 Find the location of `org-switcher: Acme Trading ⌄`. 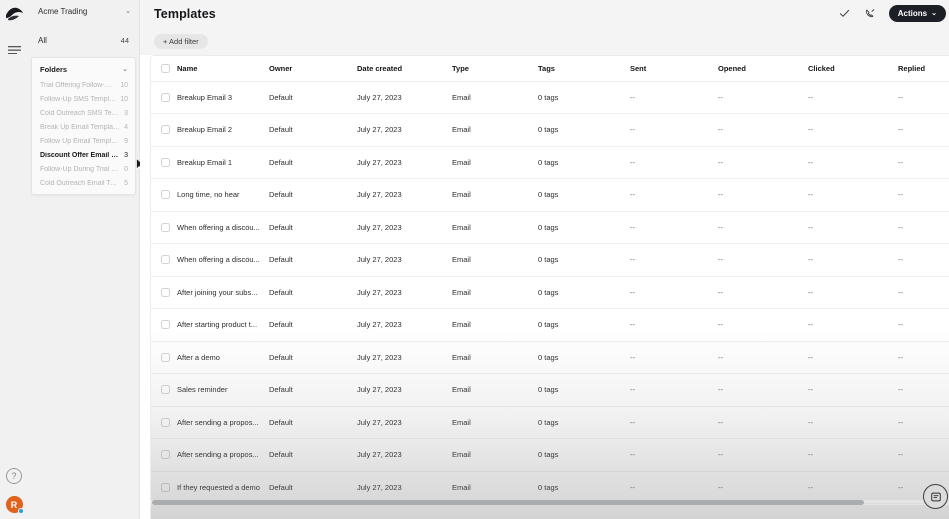

org-switcher: Acme Trading ⌄ is located at coordinates (83, 11).